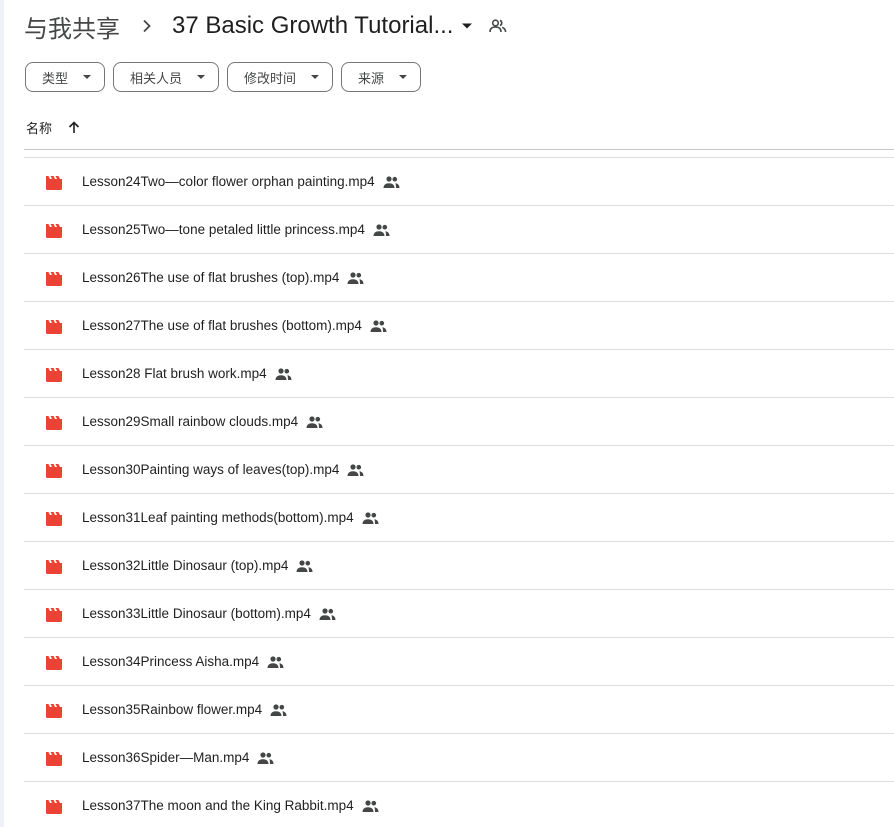 The image size is (894, 829). I want to click on filter-type: 类型, so click(65, 77).